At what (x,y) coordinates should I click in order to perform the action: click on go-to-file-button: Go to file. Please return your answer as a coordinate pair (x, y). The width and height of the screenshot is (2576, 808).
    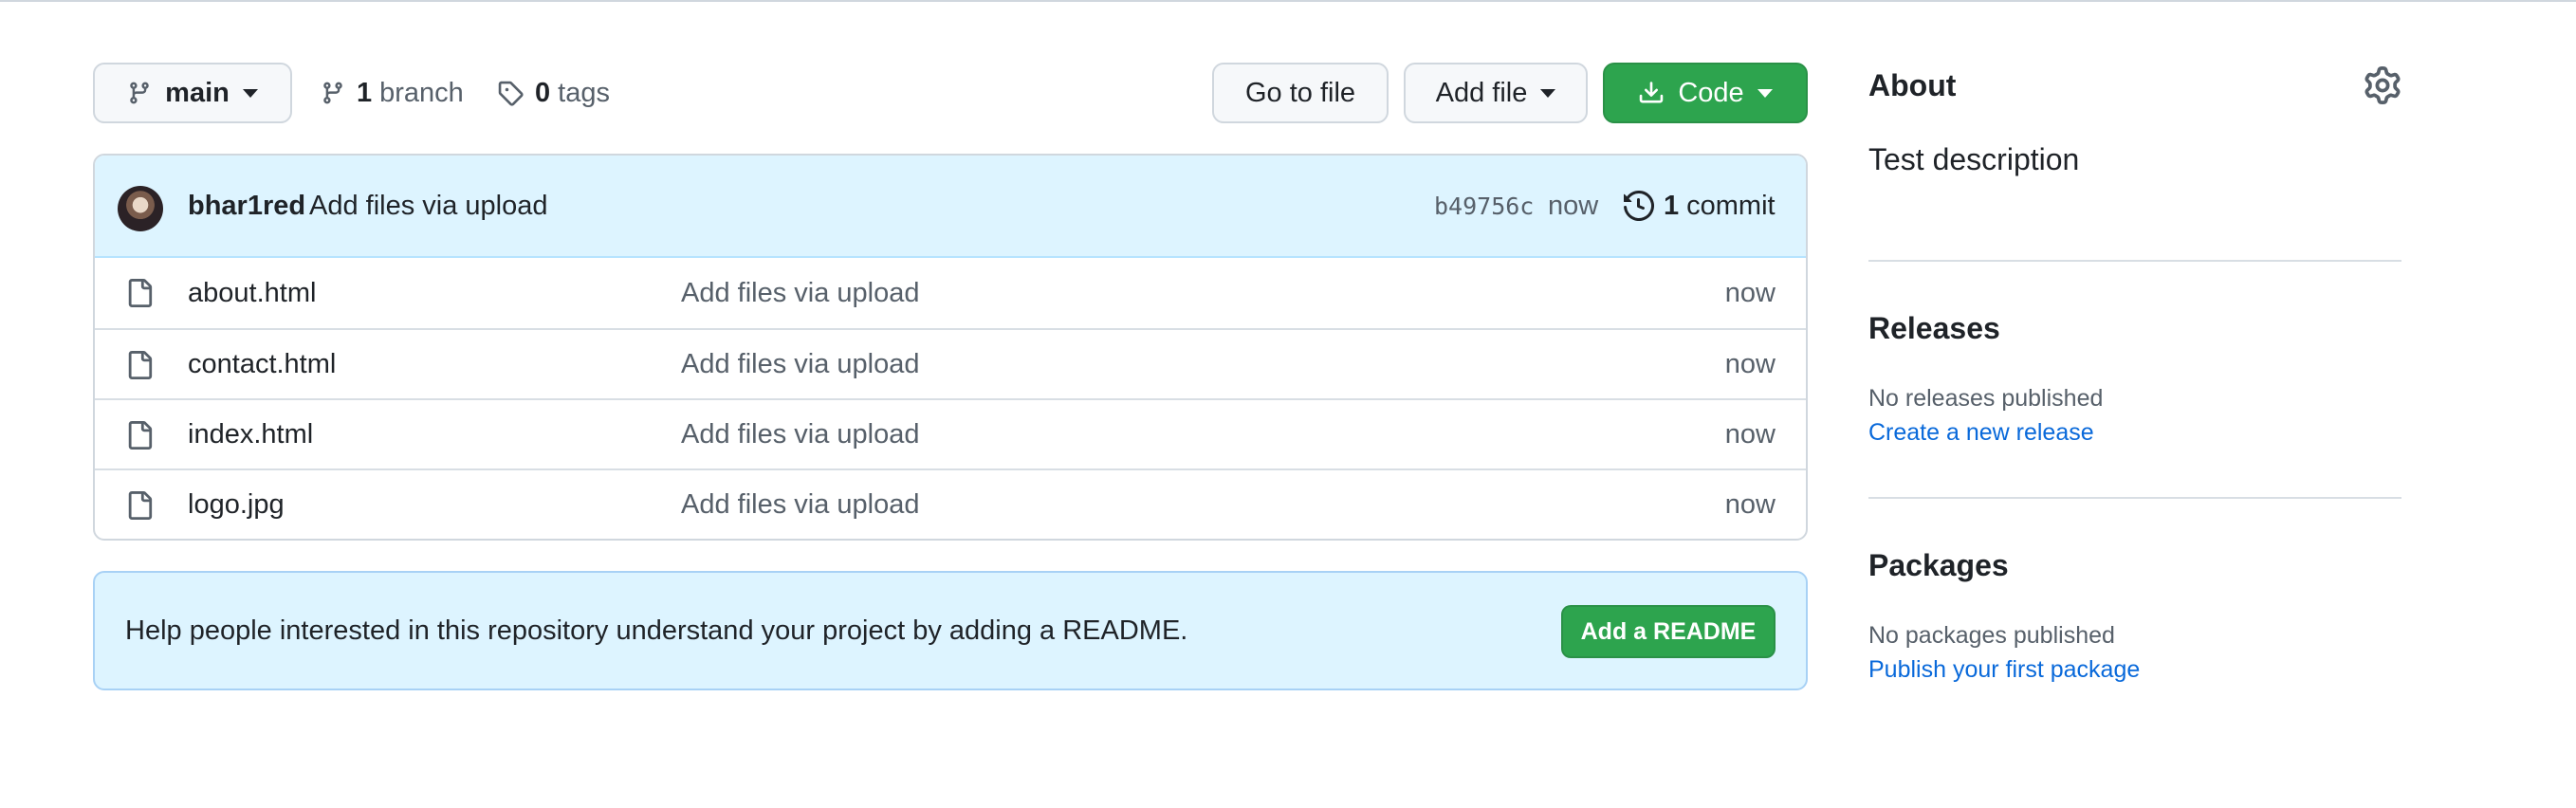
    Looking at the image, I should click on (1300, 93).